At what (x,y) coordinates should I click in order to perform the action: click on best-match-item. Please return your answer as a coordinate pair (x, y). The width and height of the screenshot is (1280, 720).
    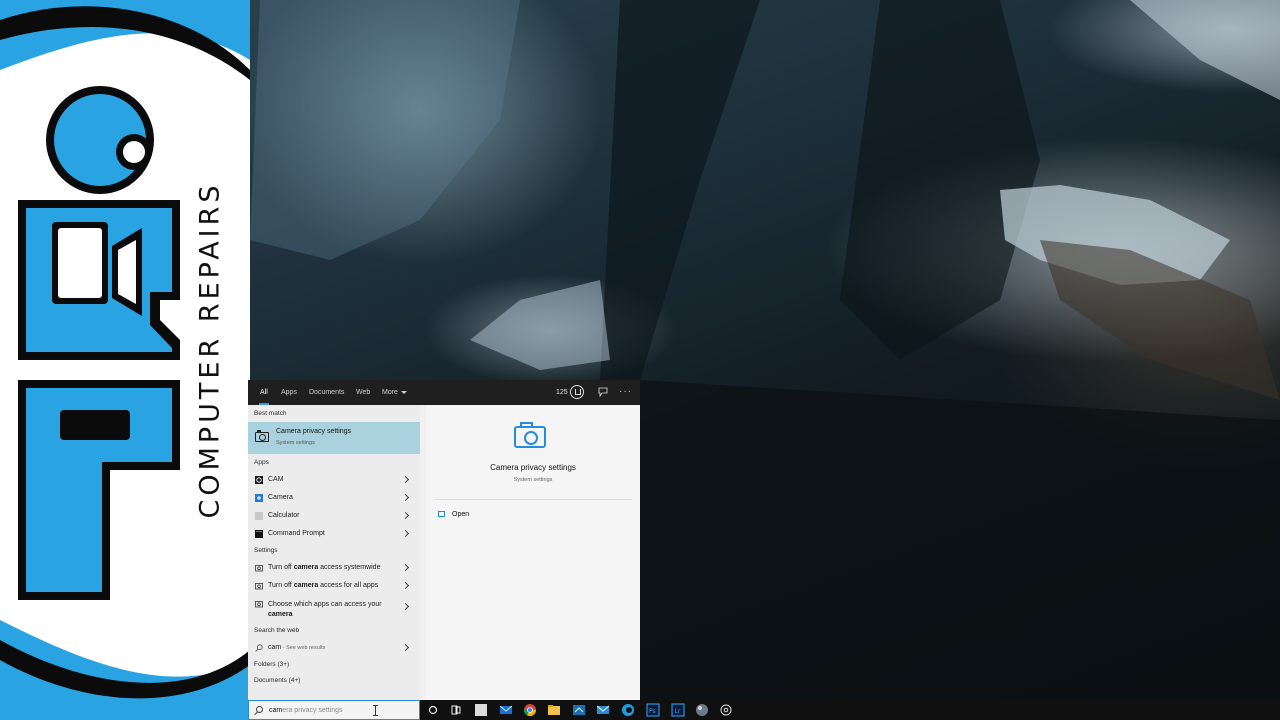
    Looking at the image, I should click on (334, 438).